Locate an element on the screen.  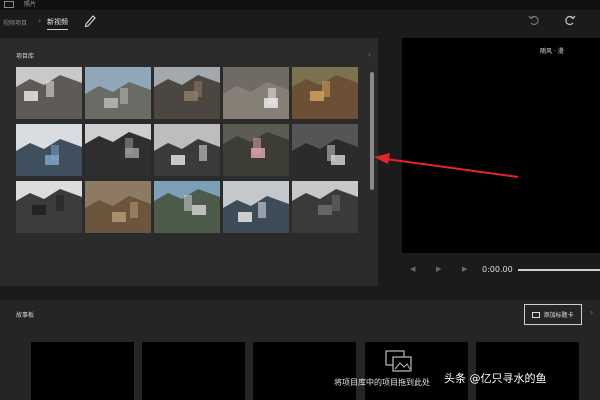
add-title-card-button: 添加标题卡 is located at coordinates (553, 314).